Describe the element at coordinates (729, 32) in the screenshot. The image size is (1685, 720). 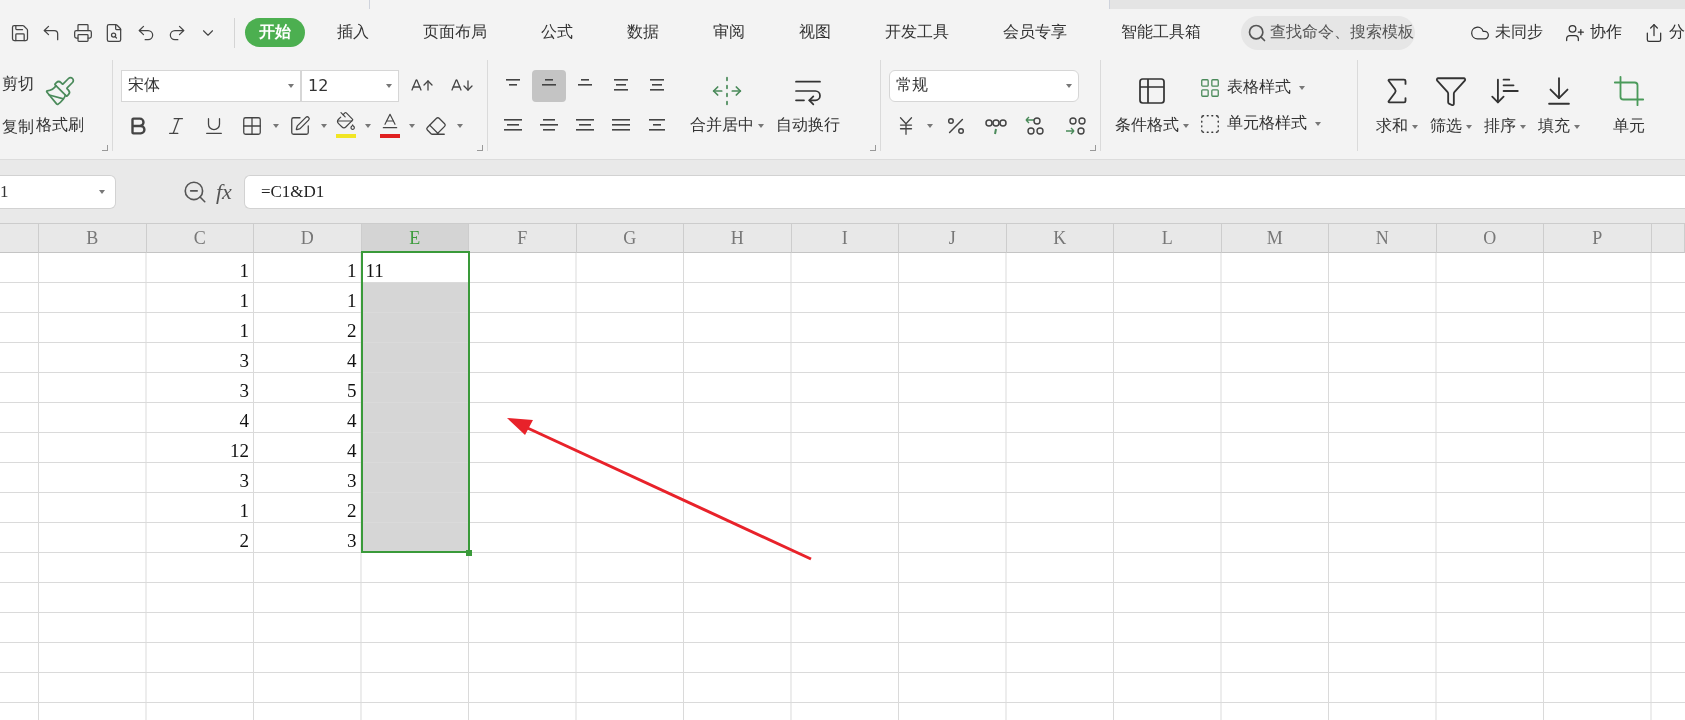
I see `menu-tab: 审阅` at that location.